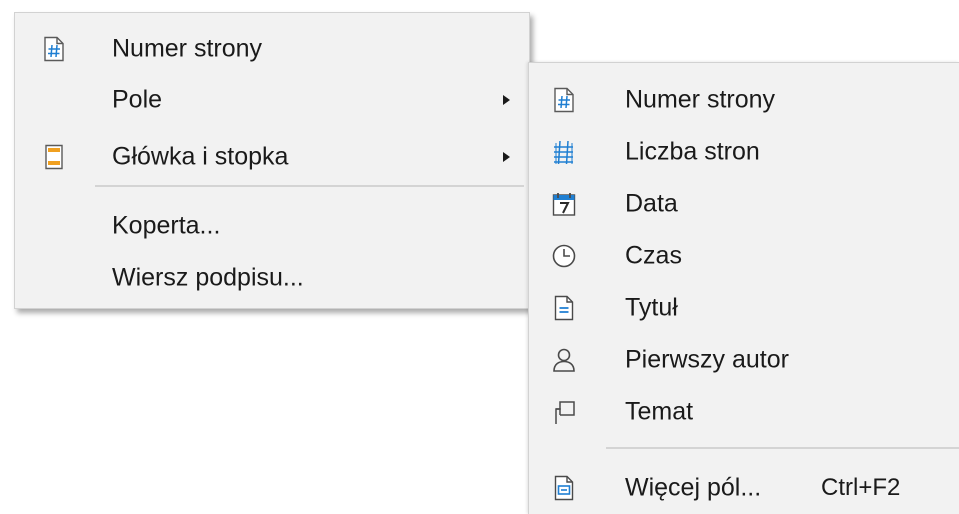  Describe the element at coordinates (653, 255) in the screenshot. I see `submenu-item-label: Czas` at that location.